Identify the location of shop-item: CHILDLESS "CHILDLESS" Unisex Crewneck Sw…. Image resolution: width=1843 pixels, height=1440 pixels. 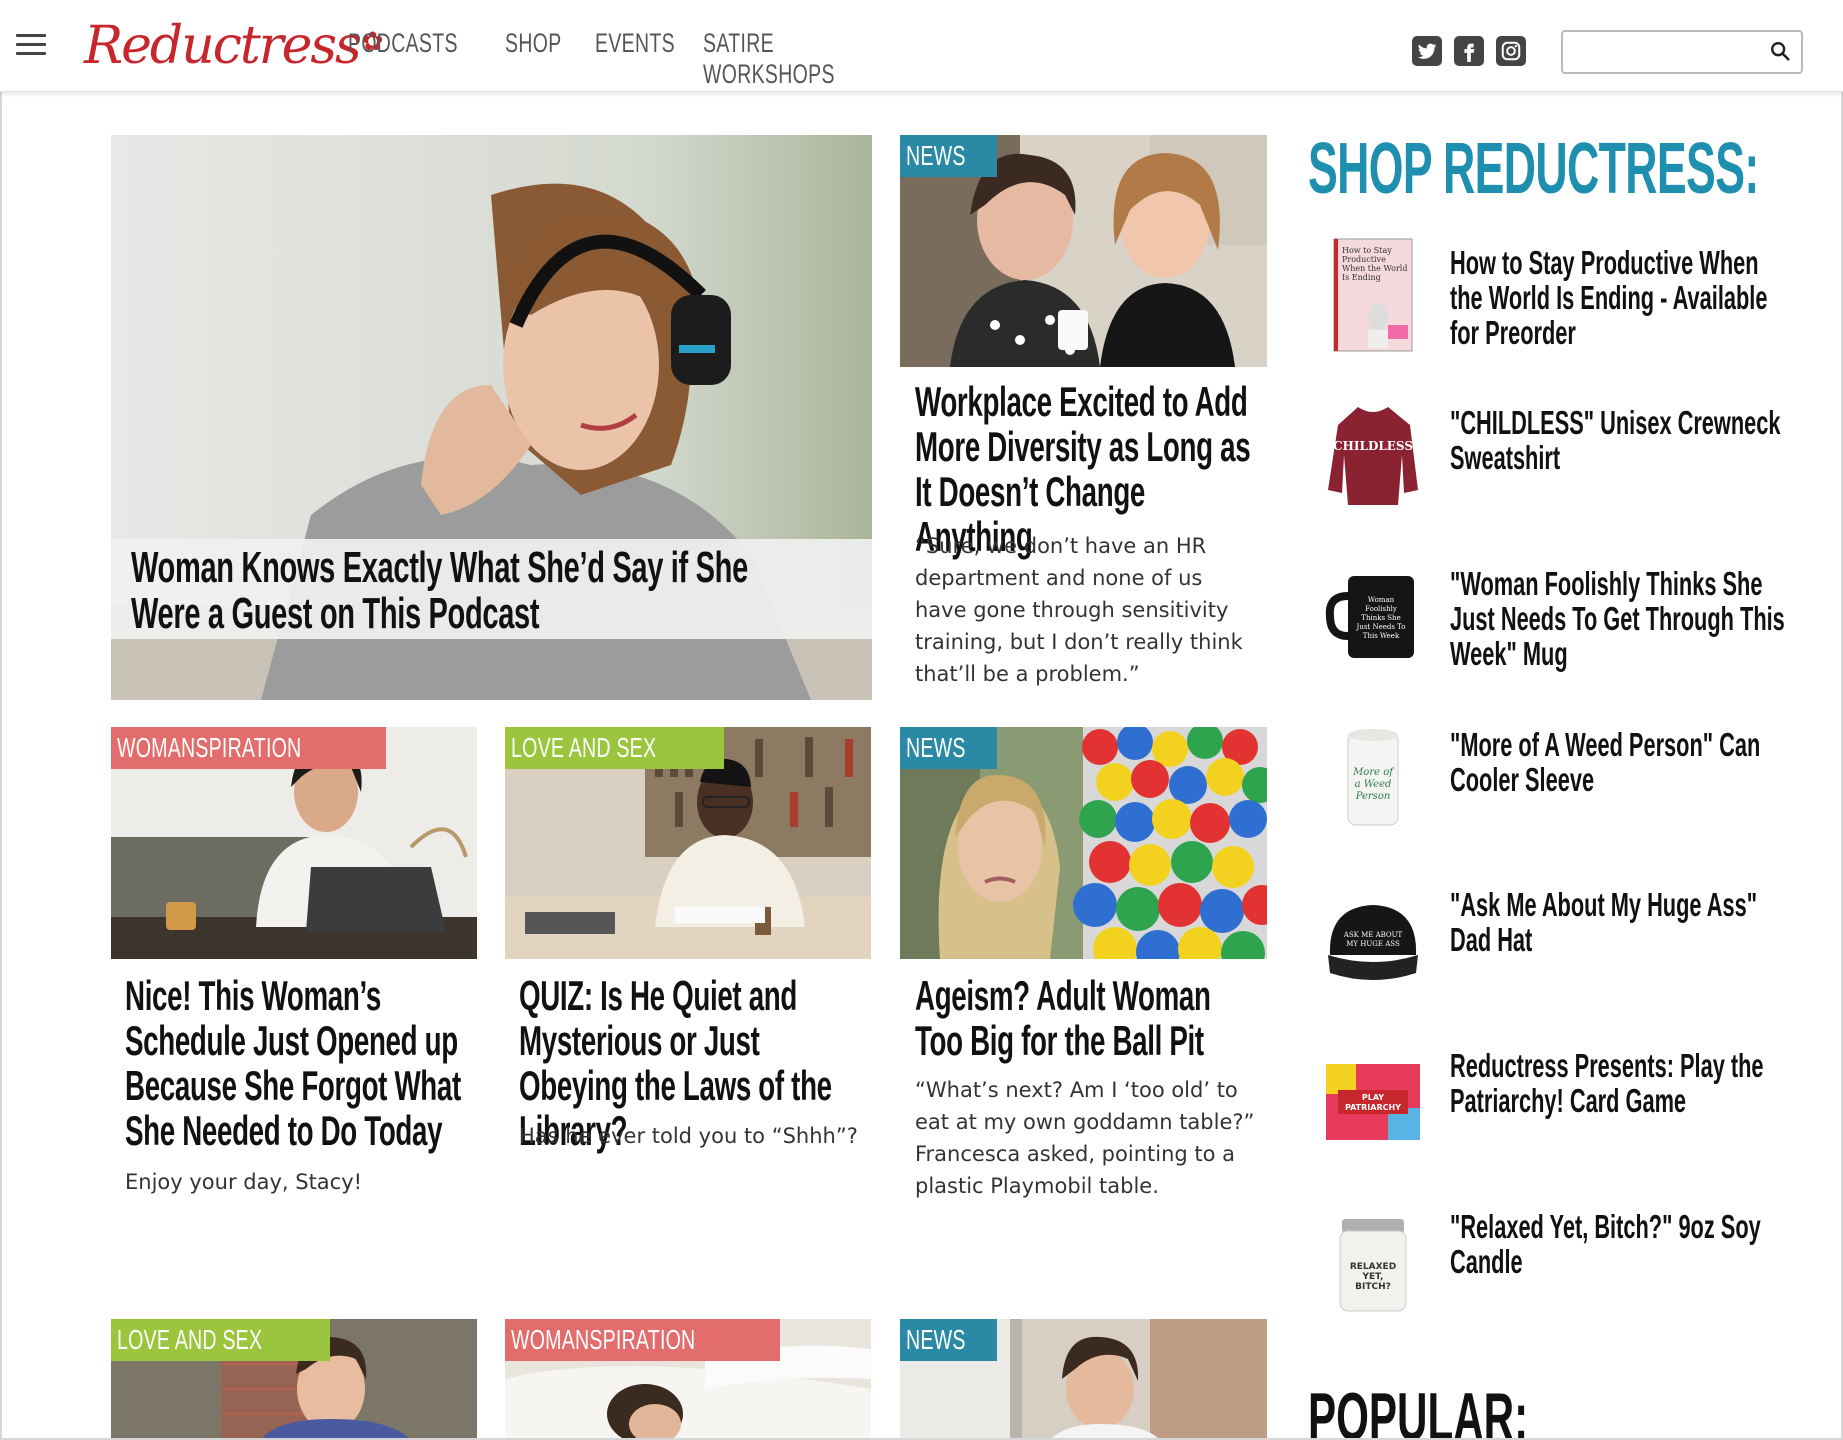
(1568, 460).